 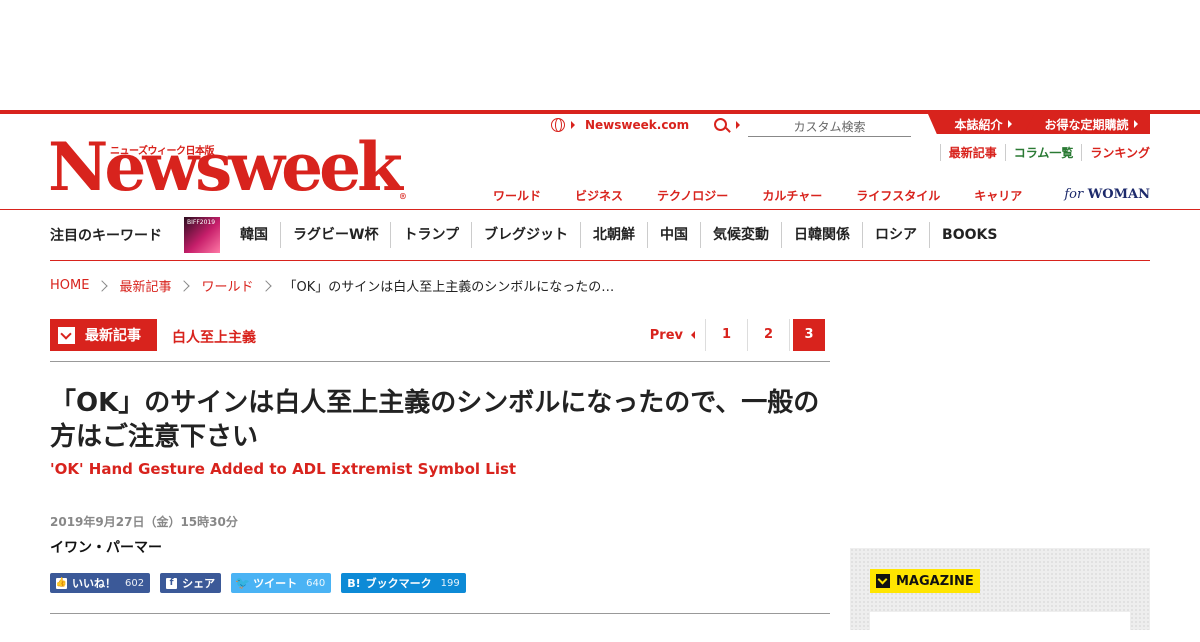 What do you see at coordinates (69, 285) in the screenshot?
I see `breadcrumb-home: HOME` at bounding box center [69, 285].